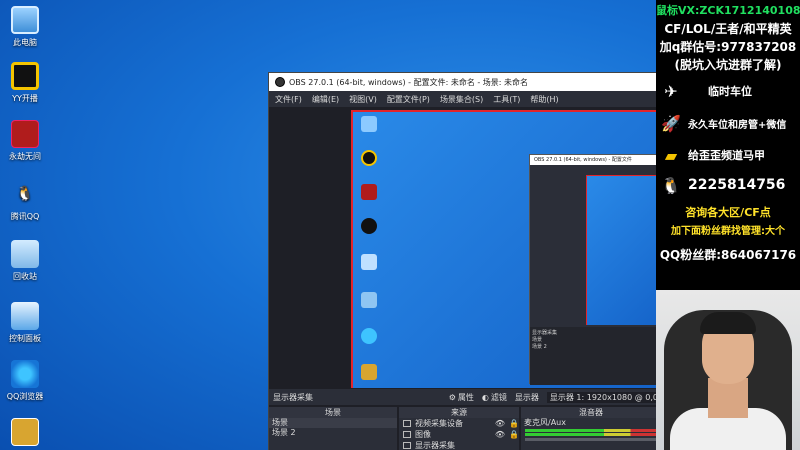 This screenshot has height=450, width=800. I want to click on video-capture-icon, so click(407, 423).